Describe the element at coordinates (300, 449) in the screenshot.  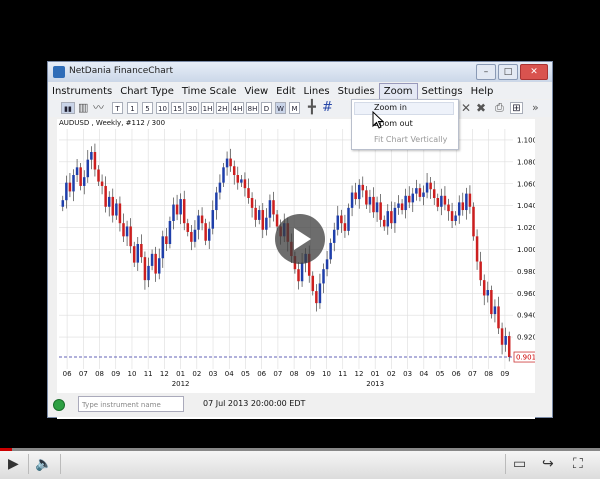
I see `video-progress-bar` at that location.